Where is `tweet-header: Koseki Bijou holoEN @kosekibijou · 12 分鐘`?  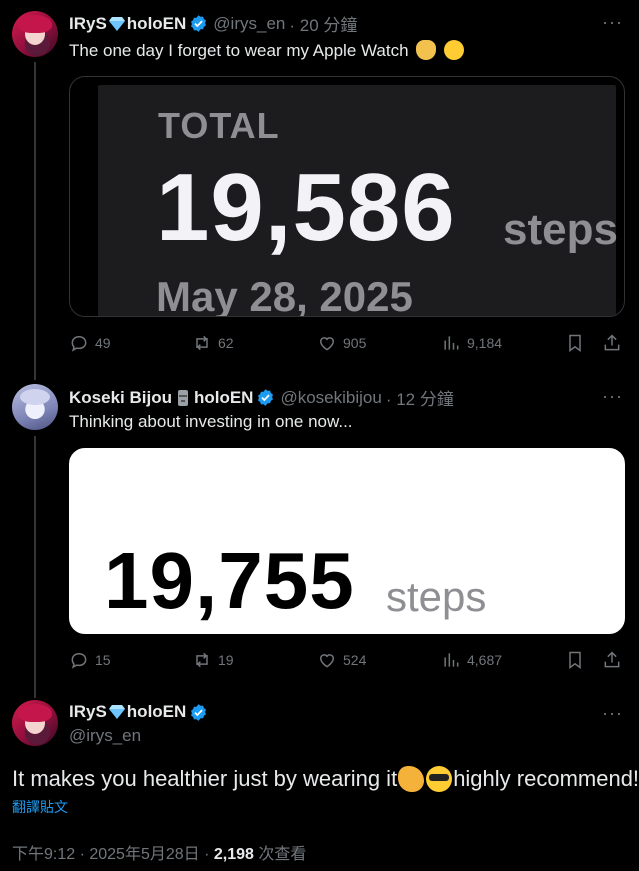
tweet-header: Koseki Bijou holoEN @kosekibijou · 12 分鐘 is located at coordinates (261, 397).